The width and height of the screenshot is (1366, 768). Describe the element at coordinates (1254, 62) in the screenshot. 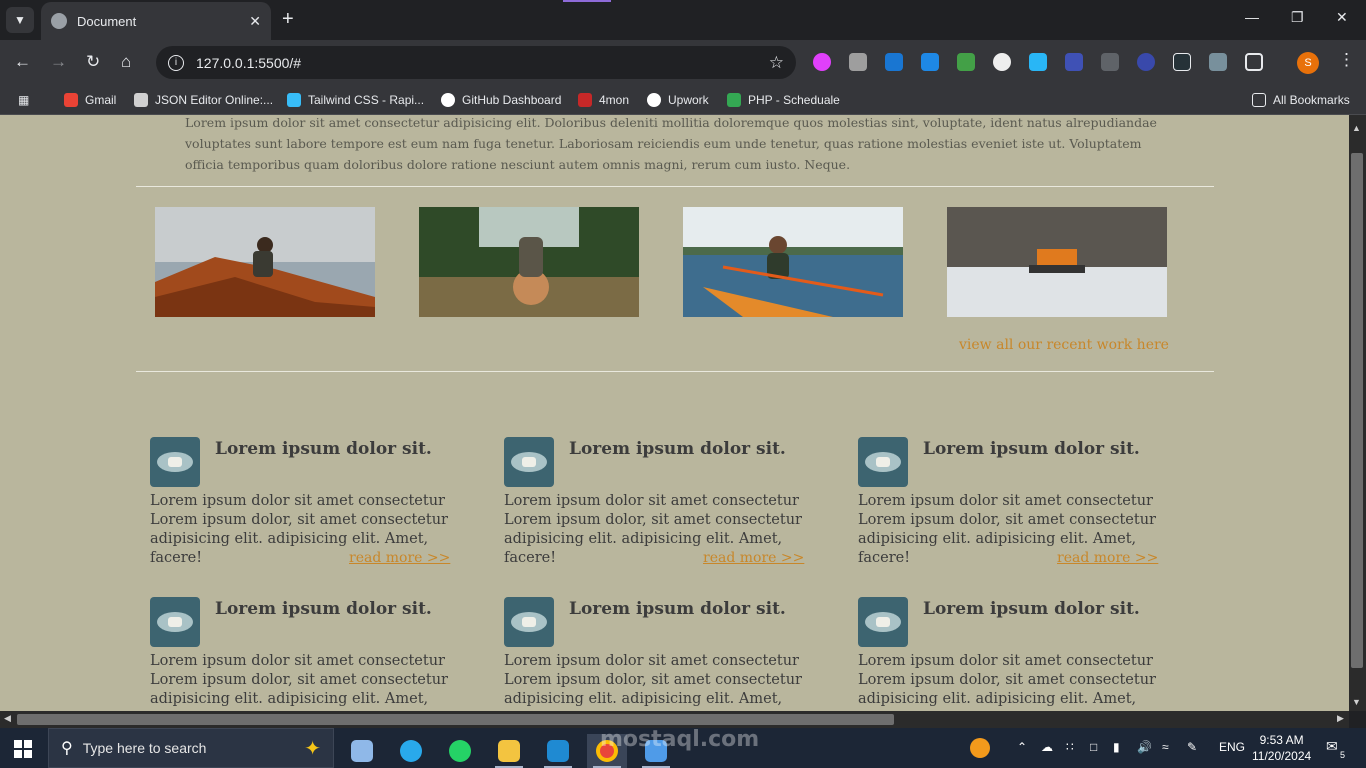

I see `puzzle-extensions-icon` at that location.